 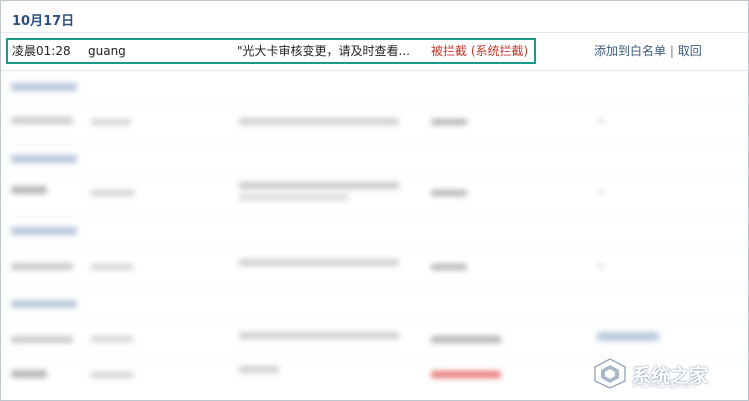 What do you see at coordinates (665, 373) in the screenshot?
I see `watermark: 系统之家 XITONGZHIJIA.NET` at bounding box center [665, 373].